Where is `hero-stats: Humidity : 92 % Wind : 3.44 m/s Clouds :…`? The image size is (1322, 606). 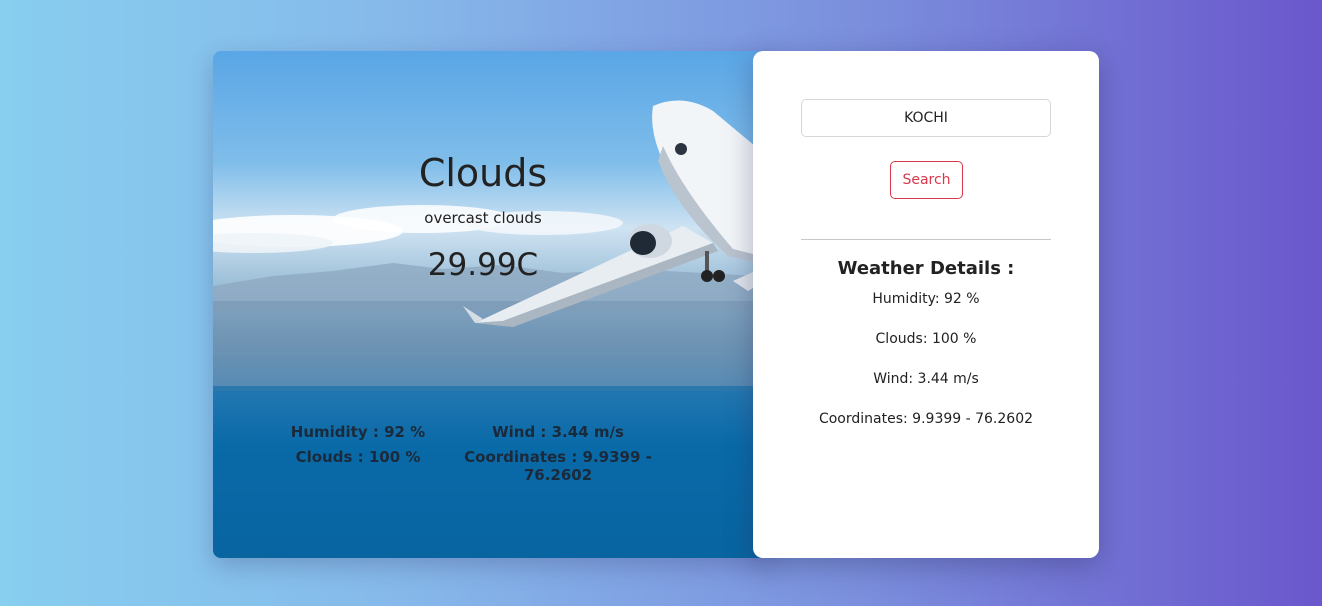
hero-stats: Humidity : 92 % Wind : 3.44 m/s Clouds :… is located at coordinates (483, 453).